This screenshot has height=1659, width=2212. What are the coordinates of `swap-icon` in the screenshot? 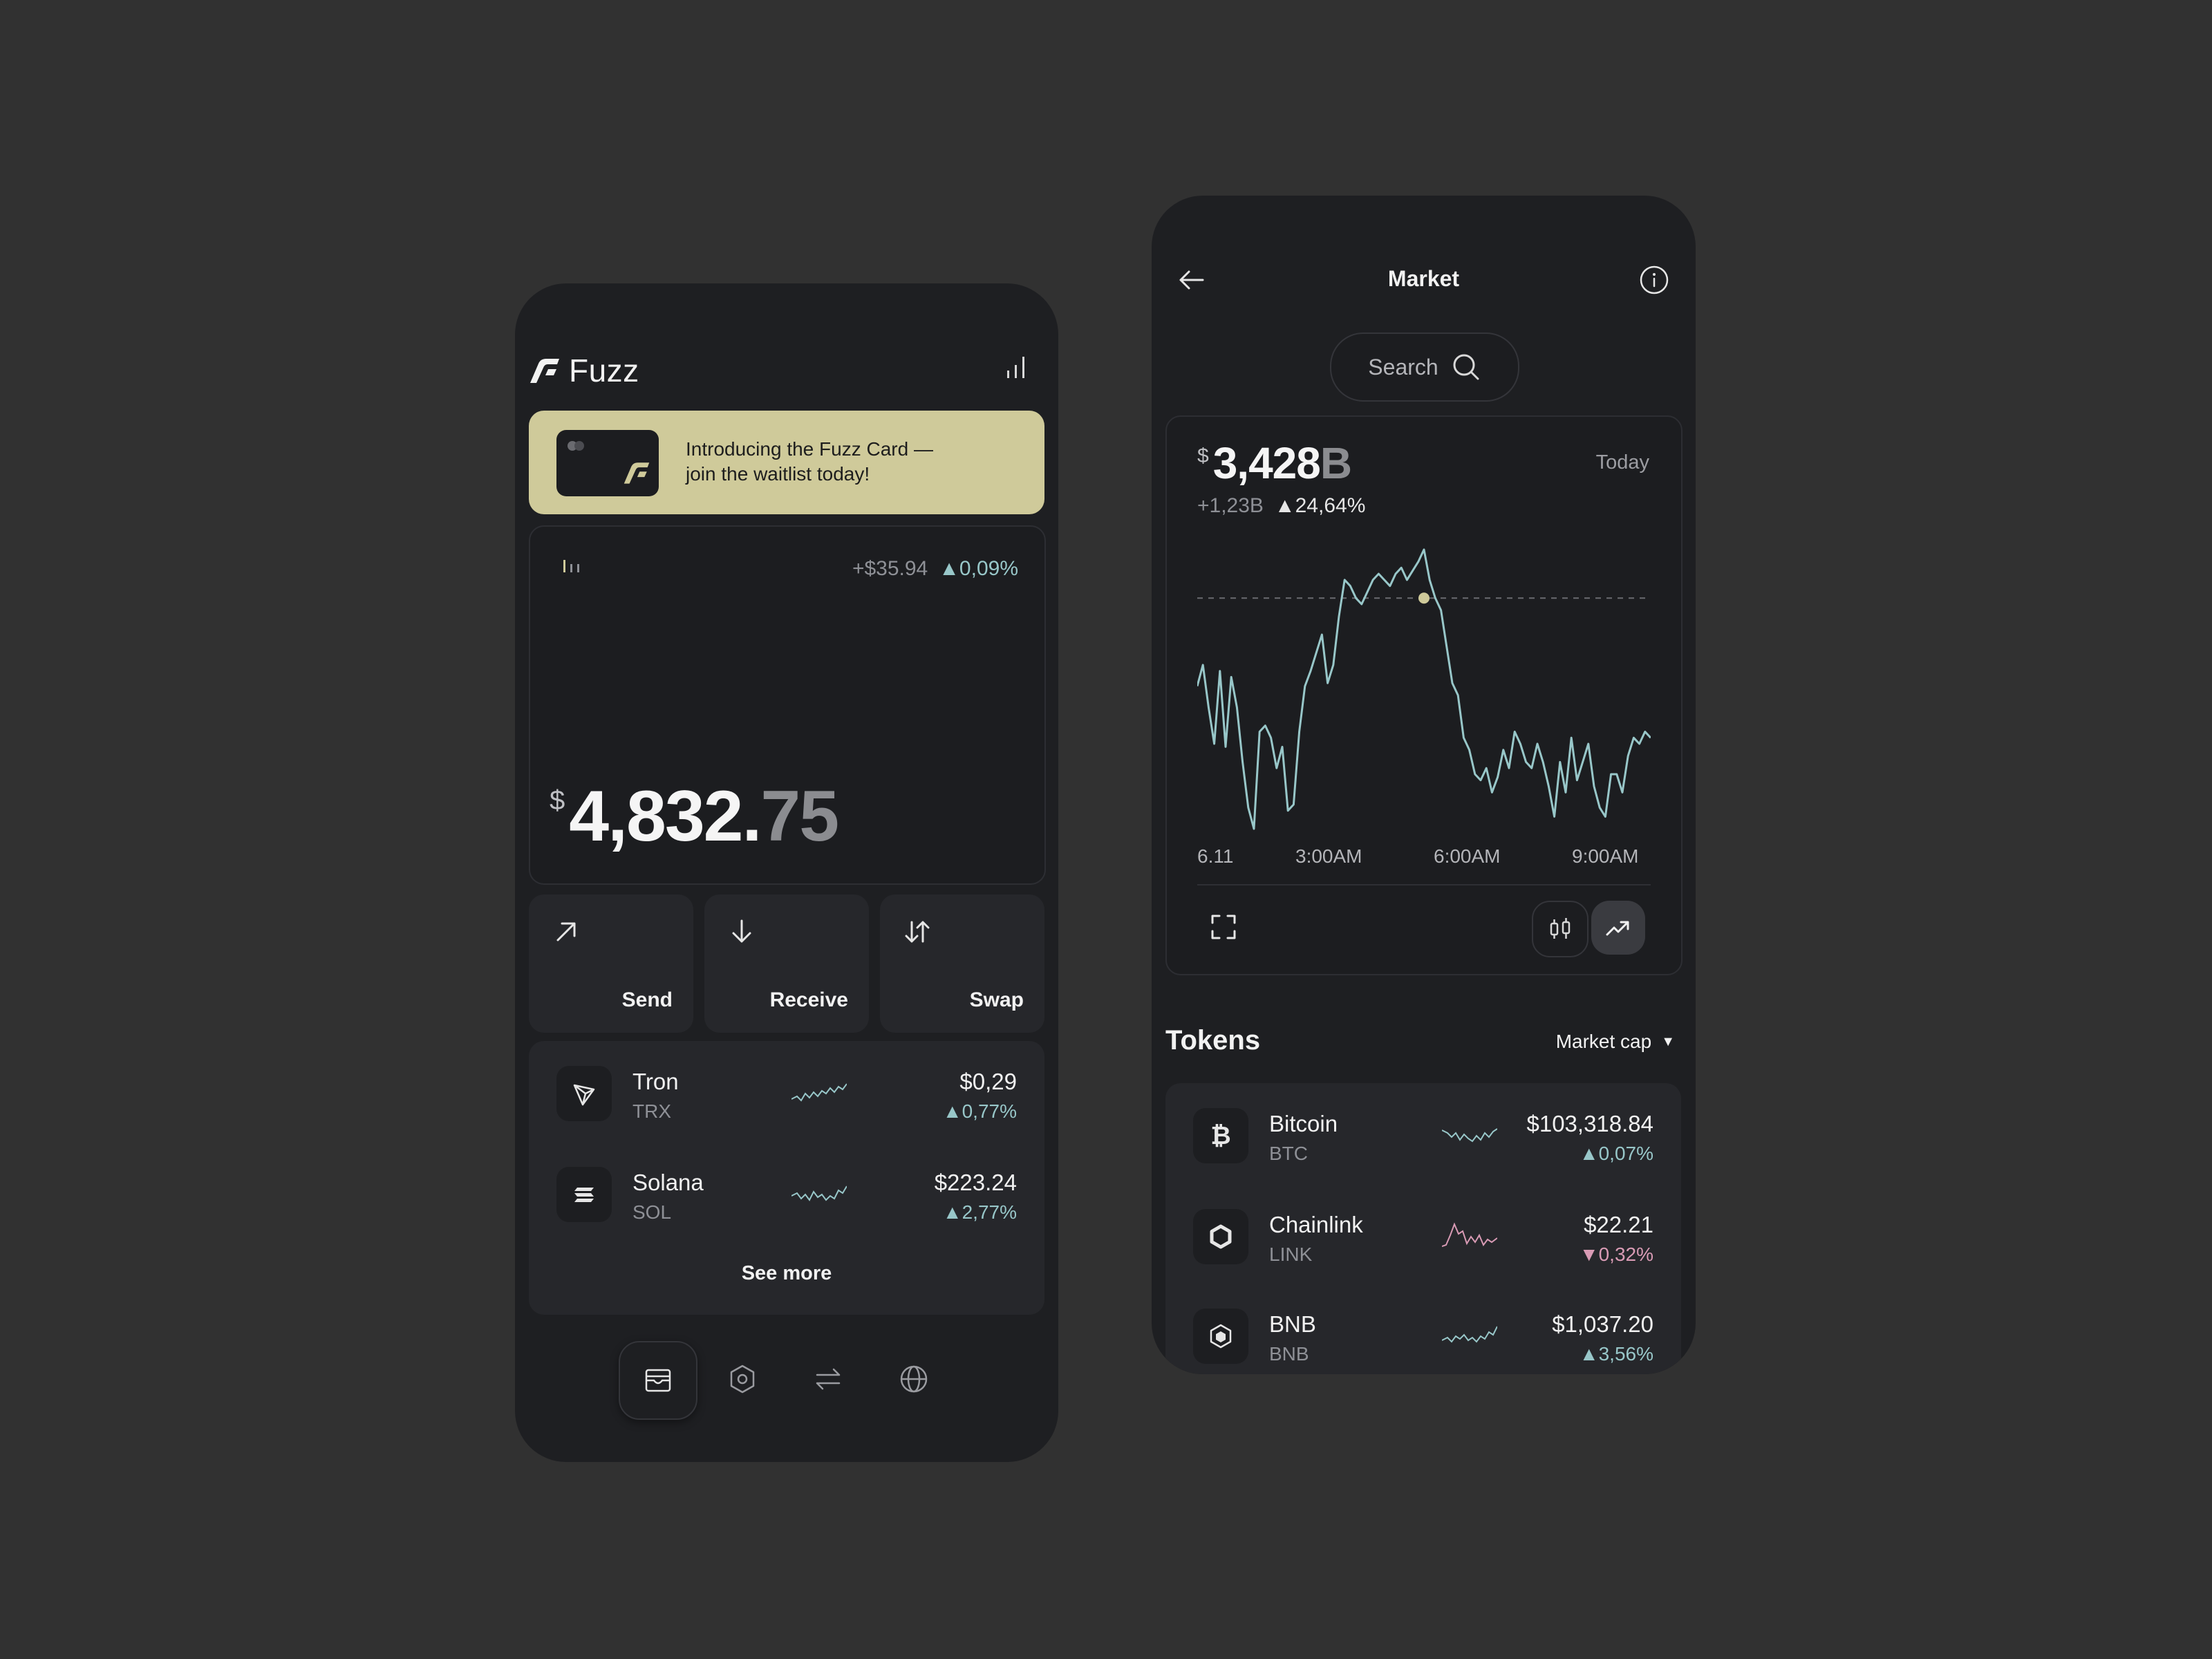 It's located at (828, 1379).